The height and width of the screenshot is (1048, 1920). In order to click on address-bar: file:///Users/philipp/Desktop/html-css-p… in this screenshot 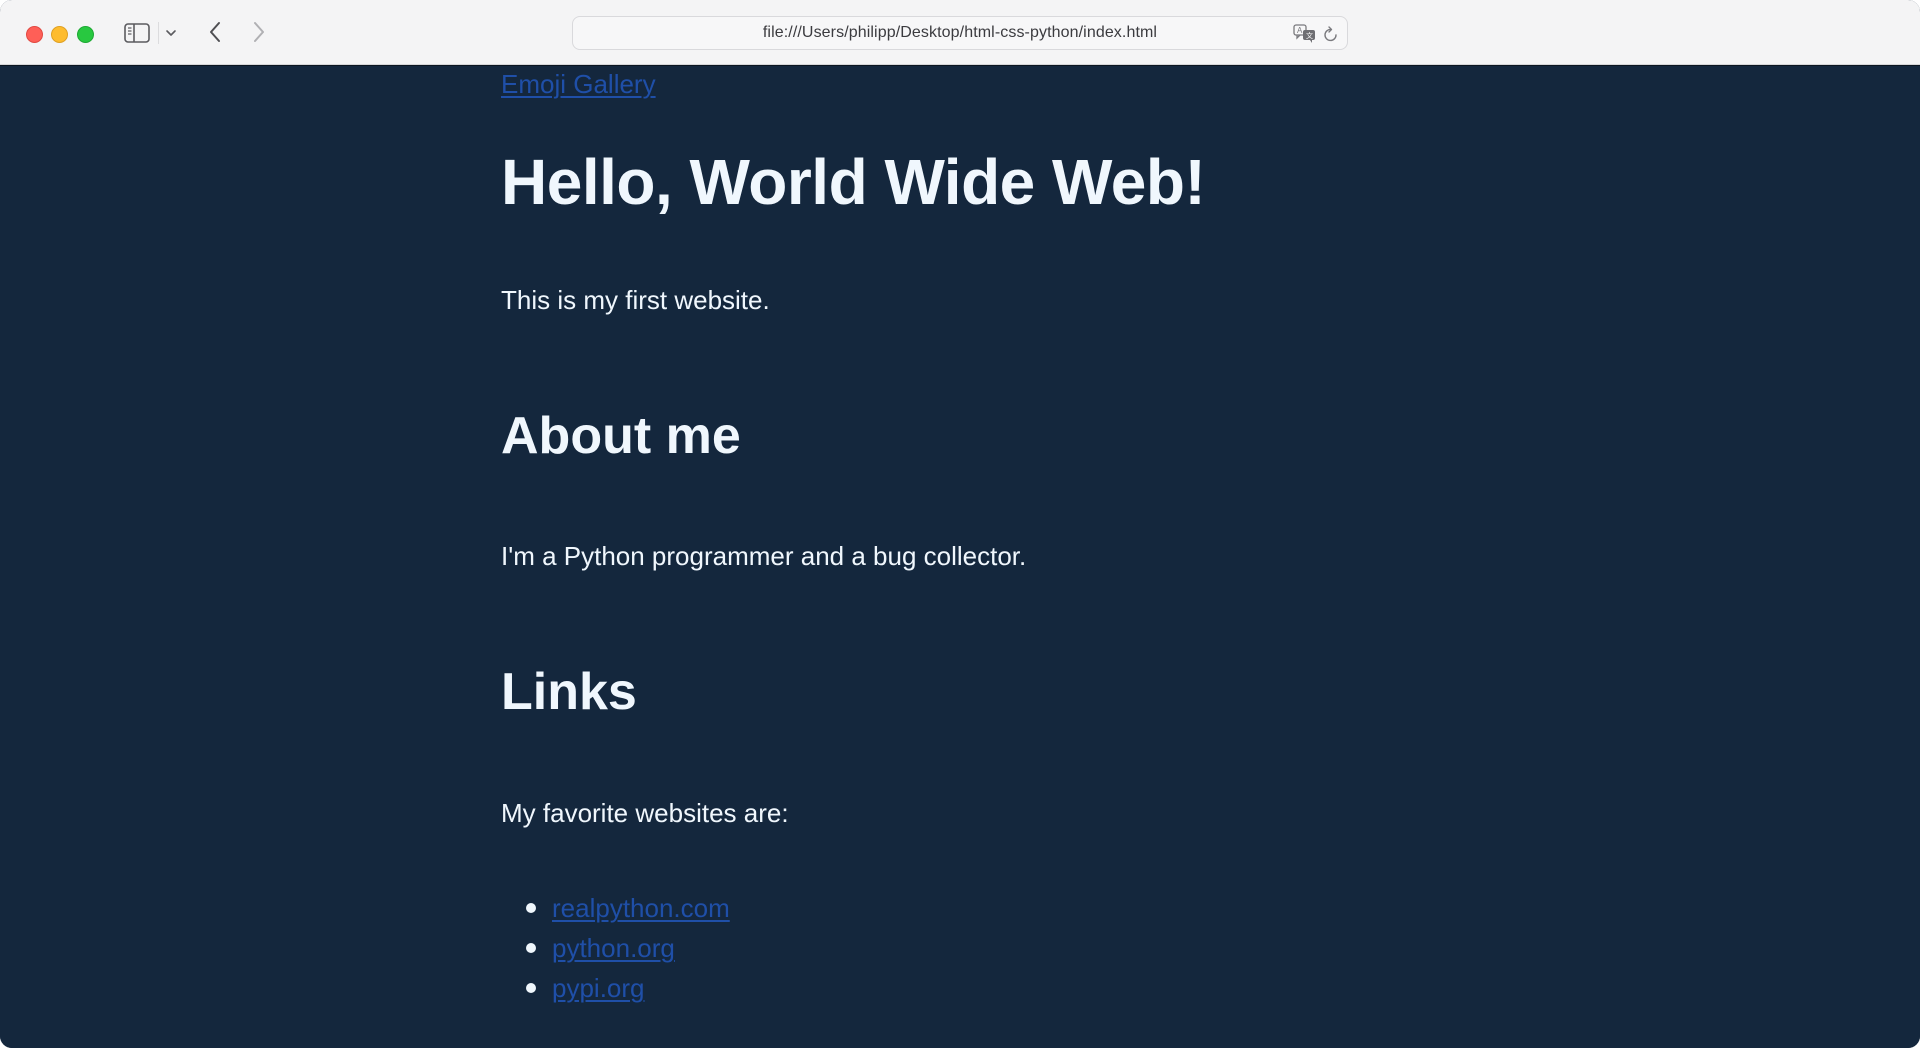, I will do `click(960, 33)`.